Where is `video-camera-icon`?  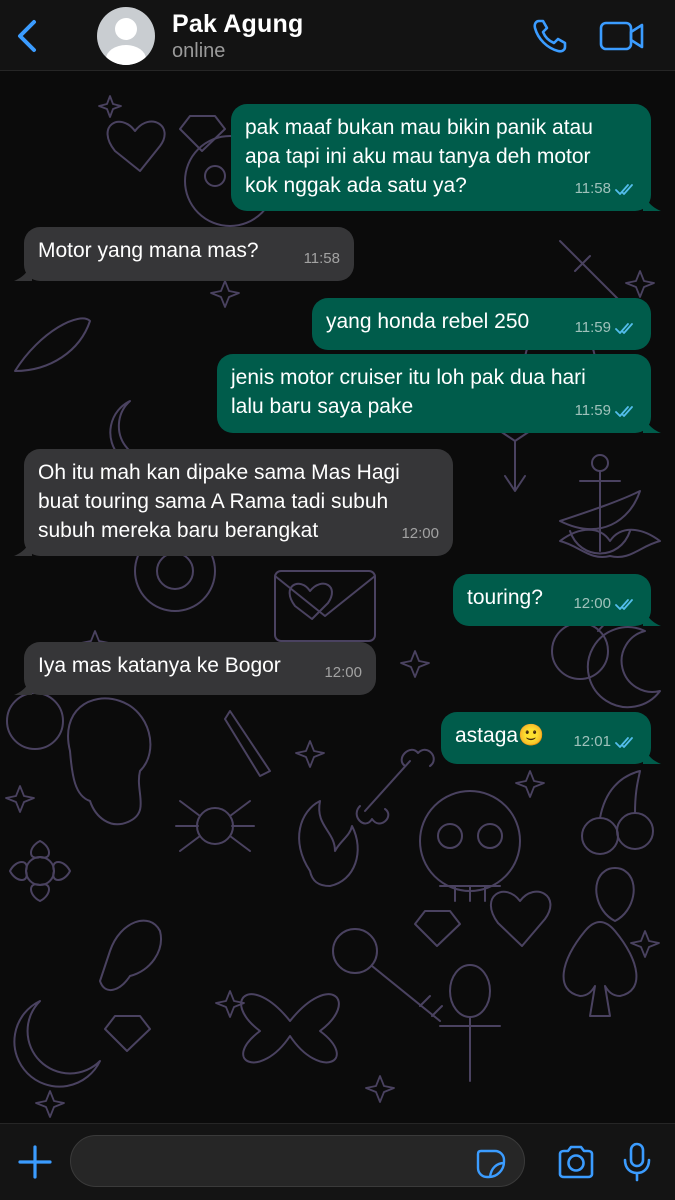 video-camera-icon is located at coordinates (621, 36).